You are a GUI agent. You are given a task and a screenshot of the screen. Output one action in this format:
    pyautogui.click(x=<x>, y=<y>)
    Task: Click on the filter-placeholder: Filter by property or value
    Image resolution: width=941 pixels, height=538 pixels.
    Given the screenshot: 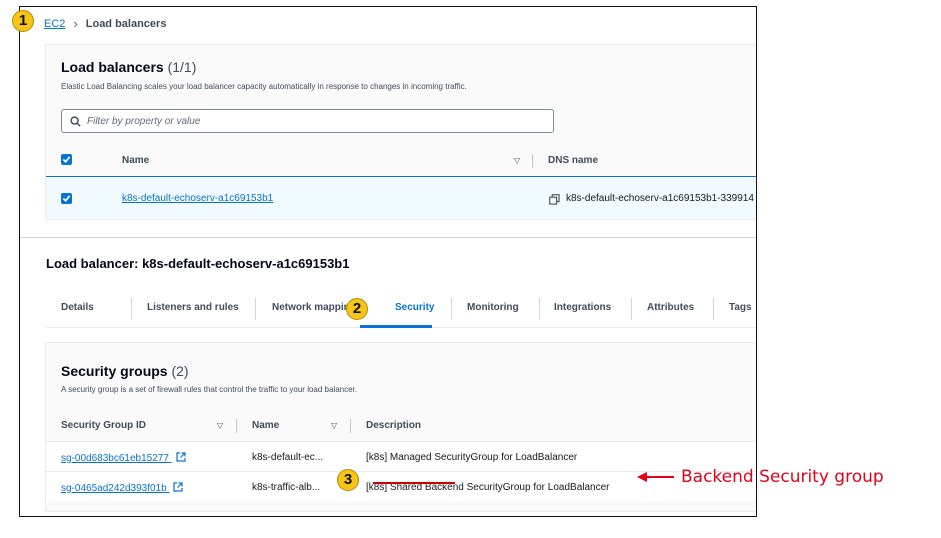 What is the action you would take?
    pyautogui.click(x=144, y=121)
    